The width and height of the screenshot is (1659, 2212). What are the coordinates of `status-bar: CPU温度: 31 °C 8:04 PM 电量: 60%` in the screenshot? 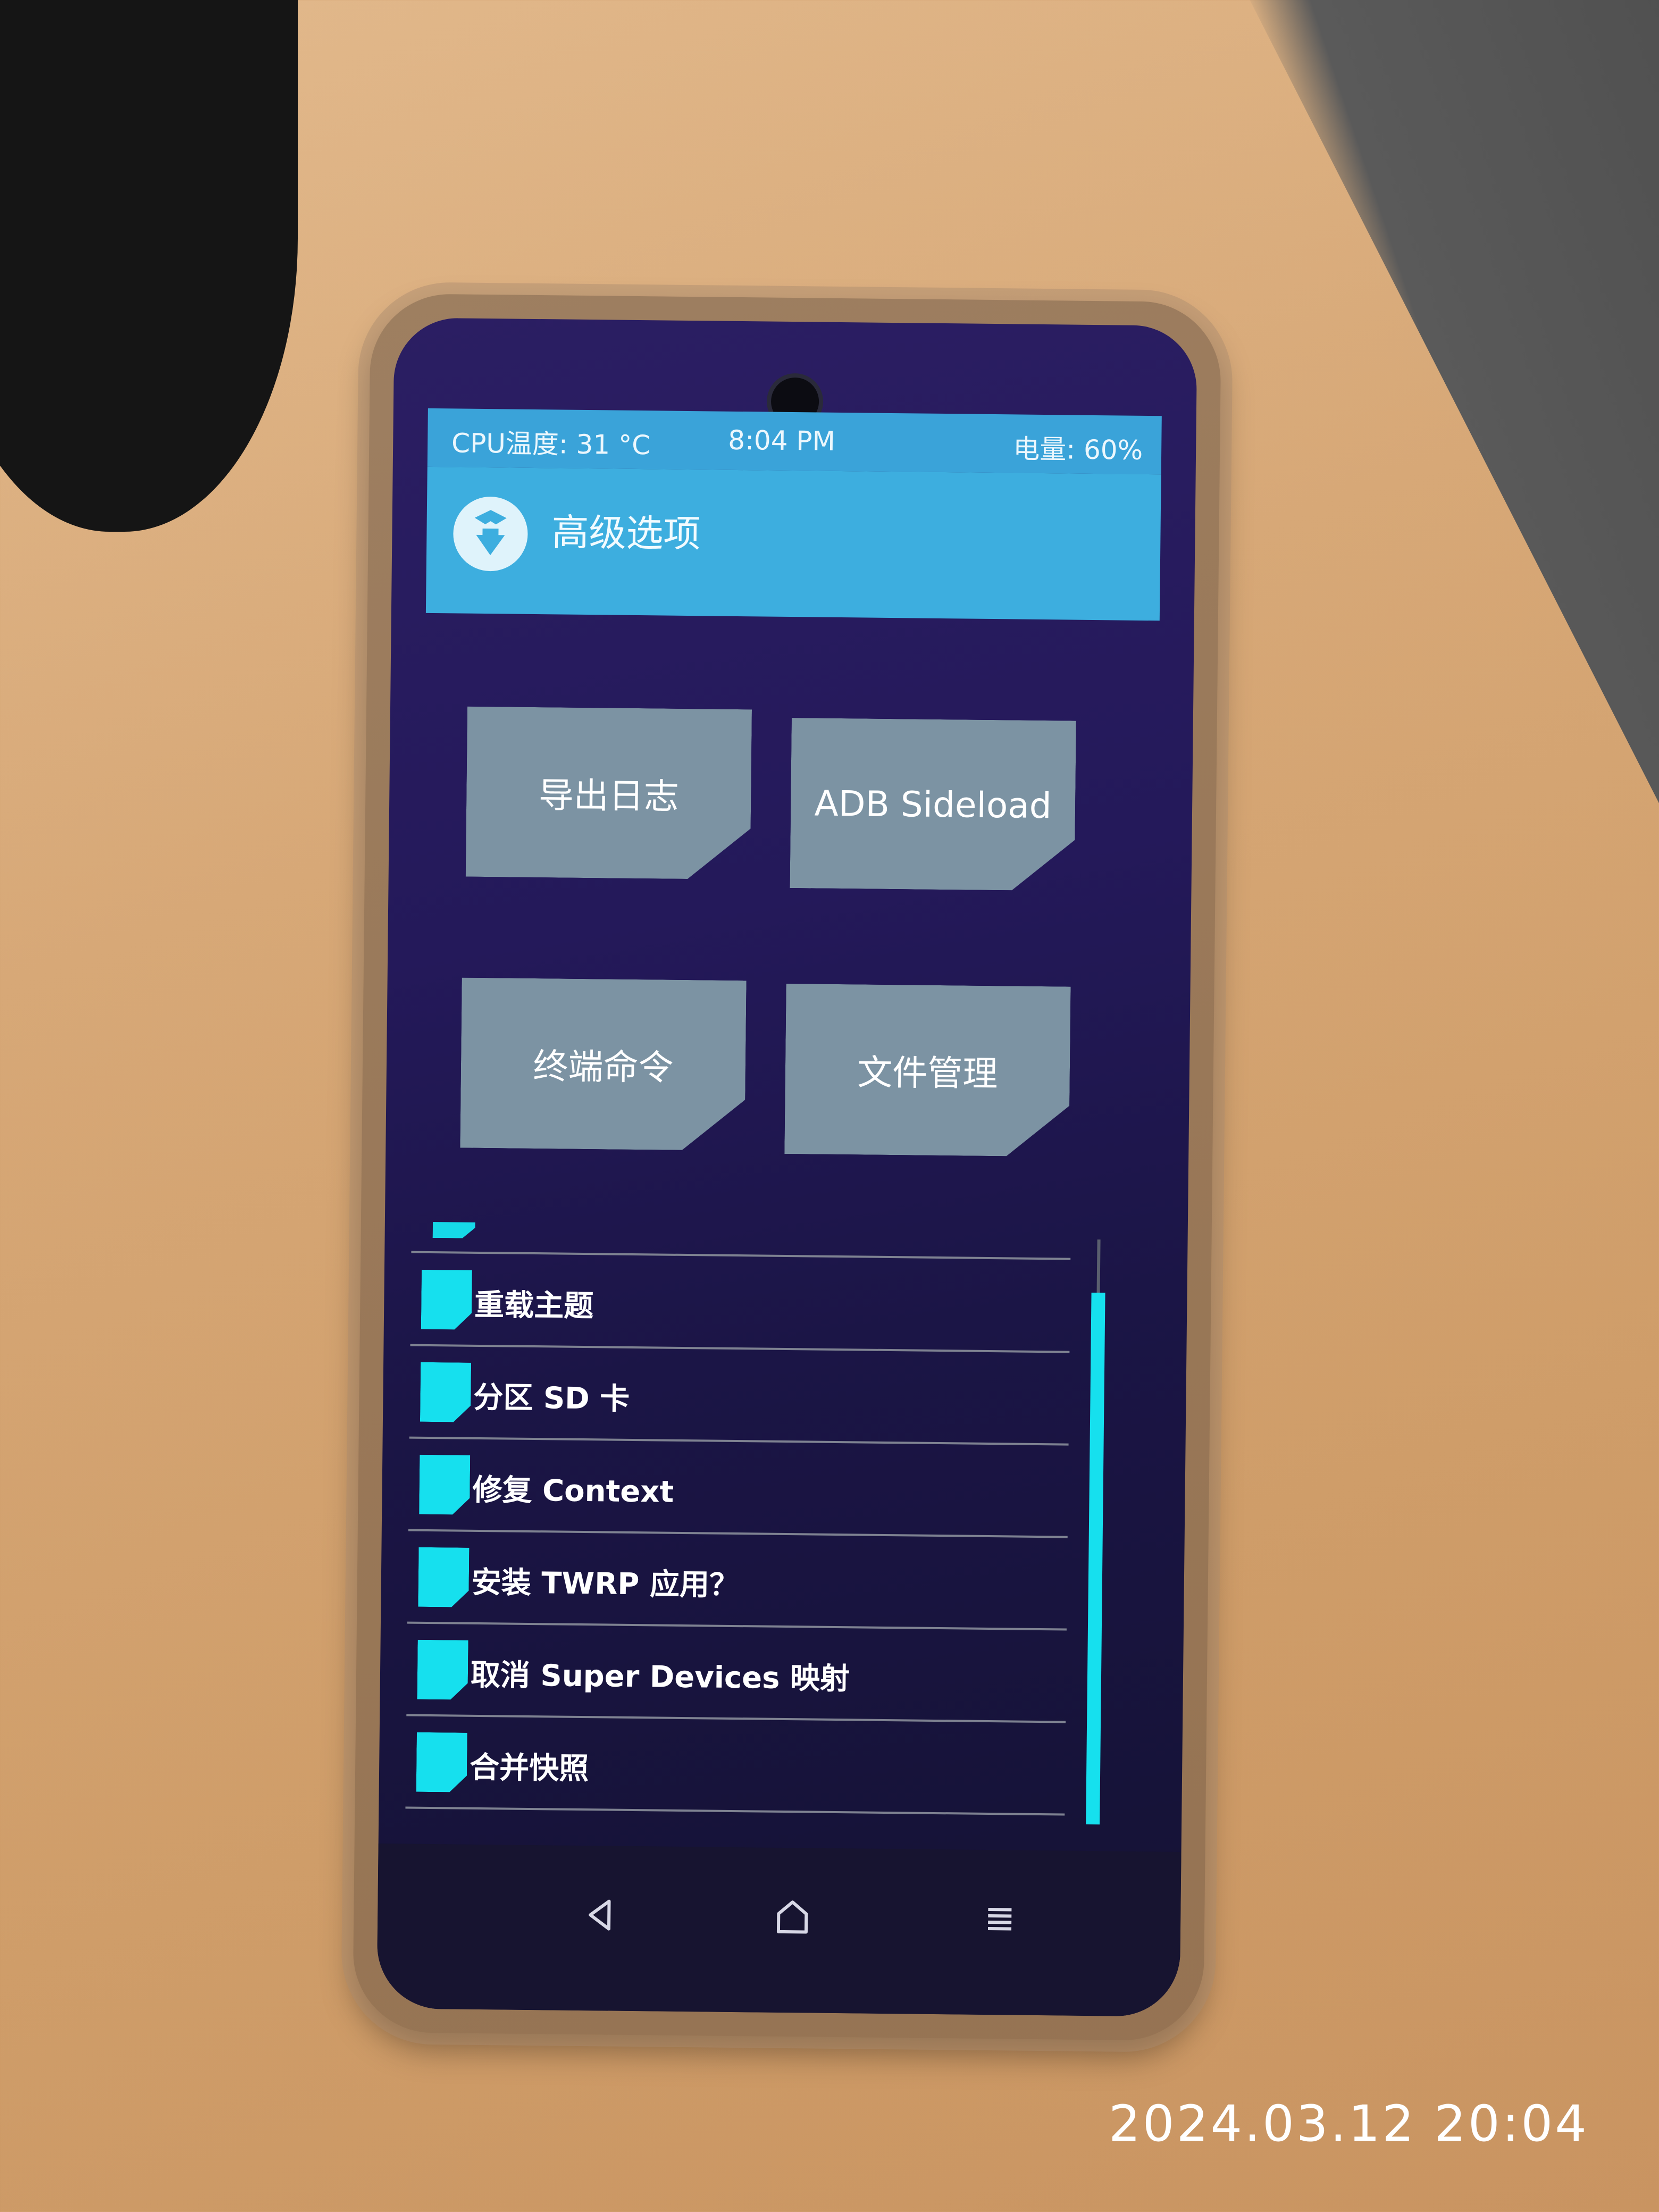 It's located at (794, 441).